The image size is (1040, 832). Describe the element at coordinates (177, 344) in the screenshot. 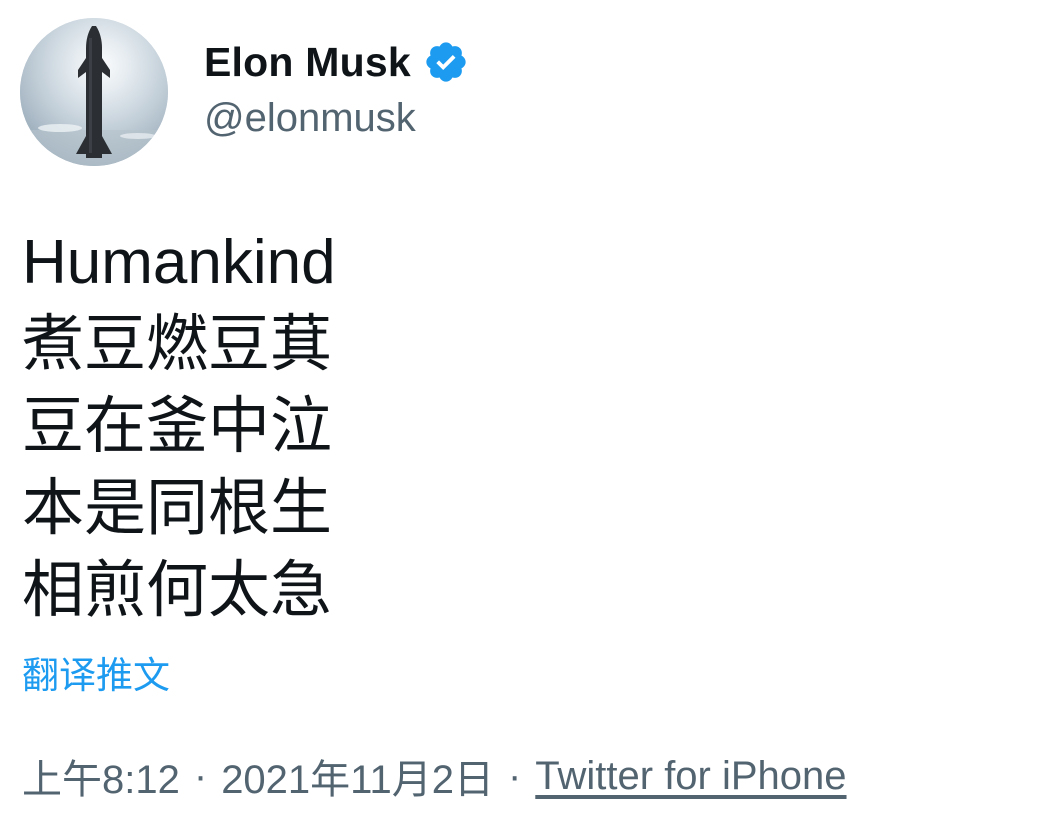

I see `tweet-text-line: 煮豆燃豆萁` at that location.